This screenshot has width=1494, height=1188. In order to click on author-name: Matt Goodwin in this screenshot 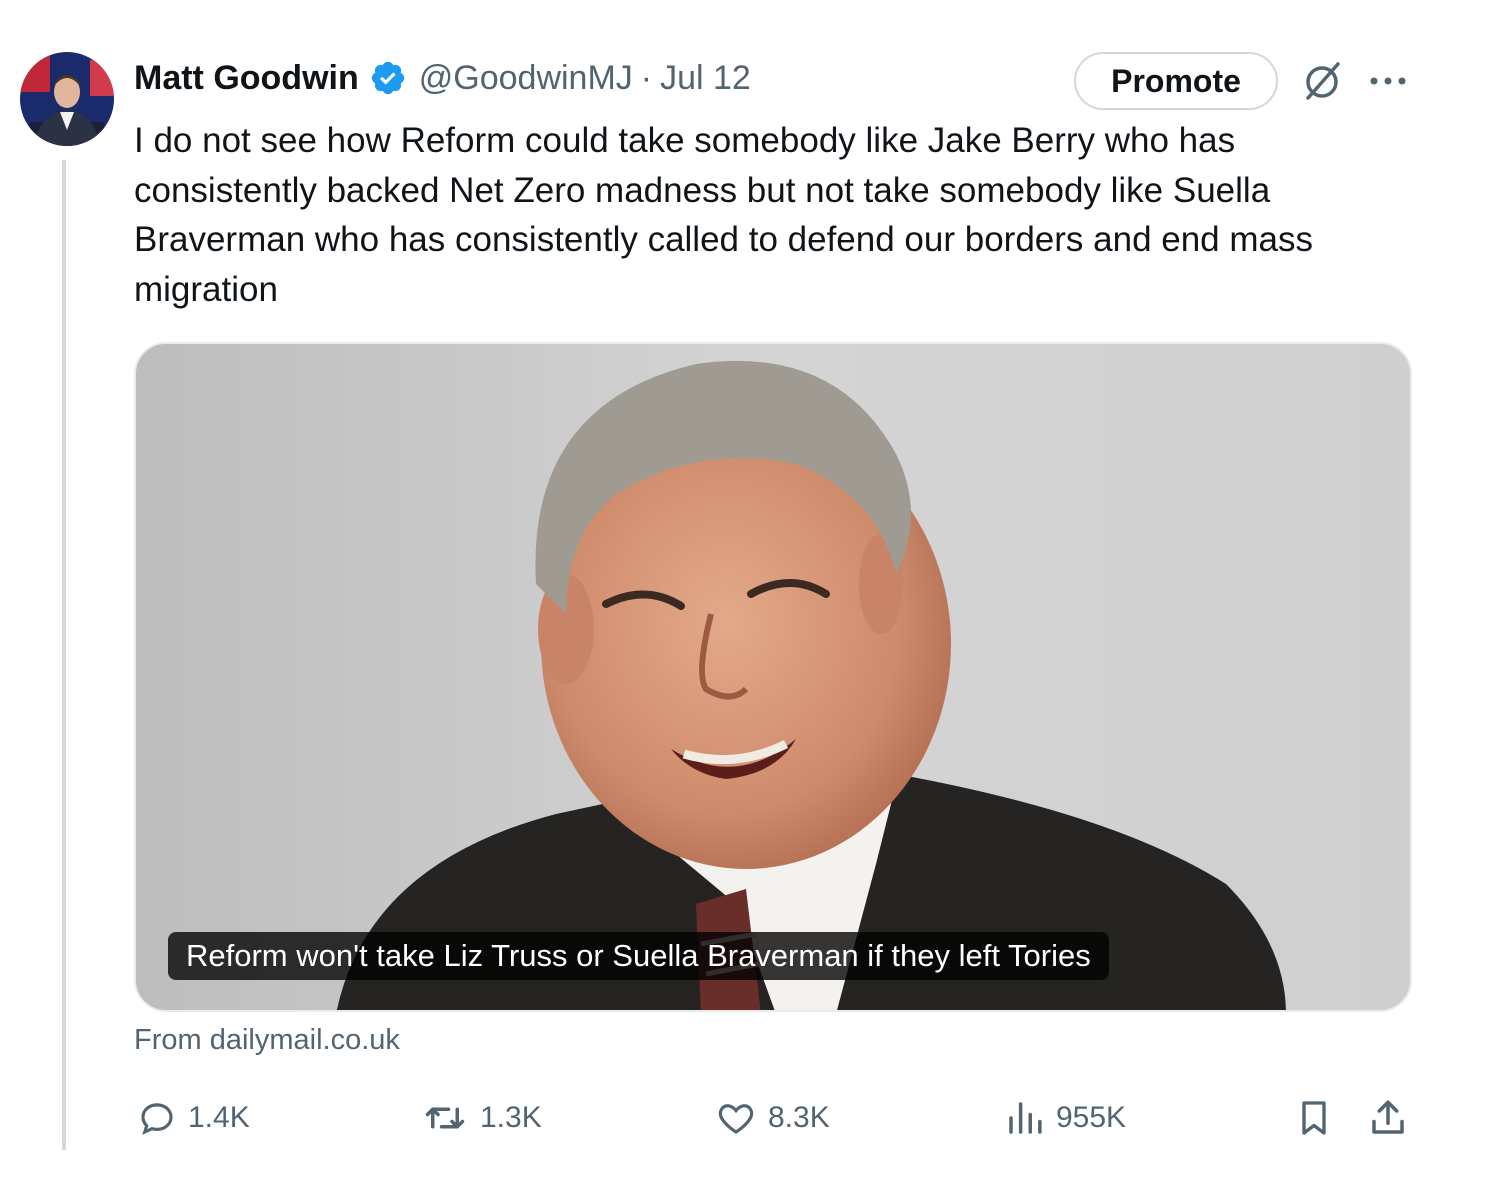, I will do `click(246, 78)`.